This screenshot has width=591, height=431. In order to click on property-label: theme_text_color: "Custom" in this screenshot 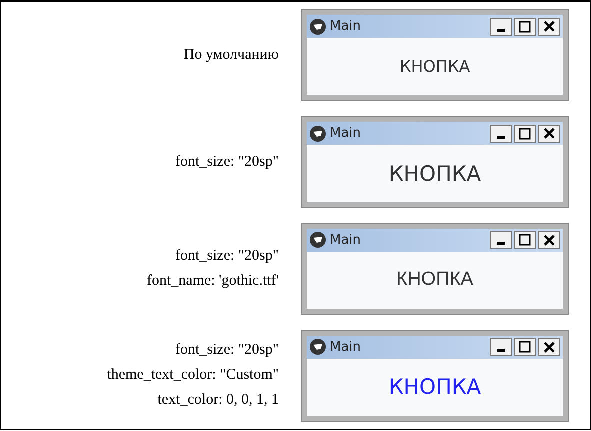, I will do `click(193, 375)`.